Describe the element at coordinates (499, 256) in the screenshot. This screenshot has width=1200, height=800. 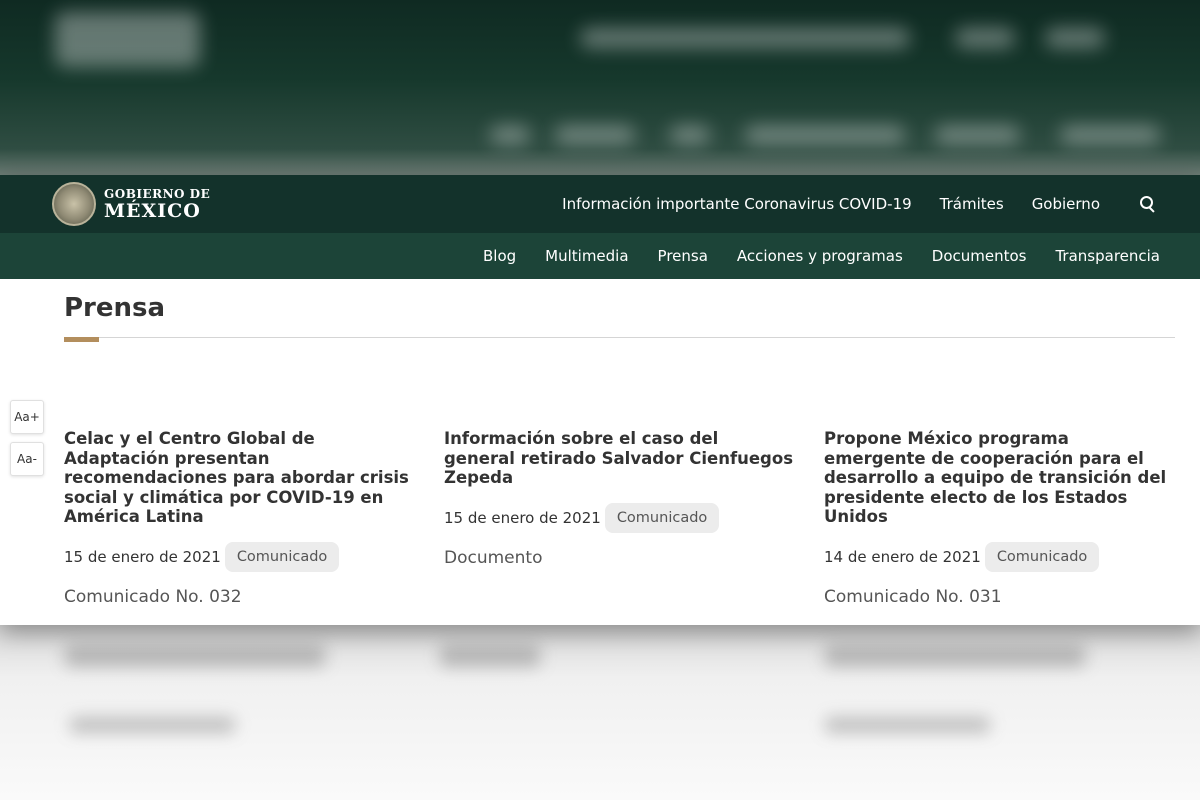
I see `subnav-blog: Blog` at that location.